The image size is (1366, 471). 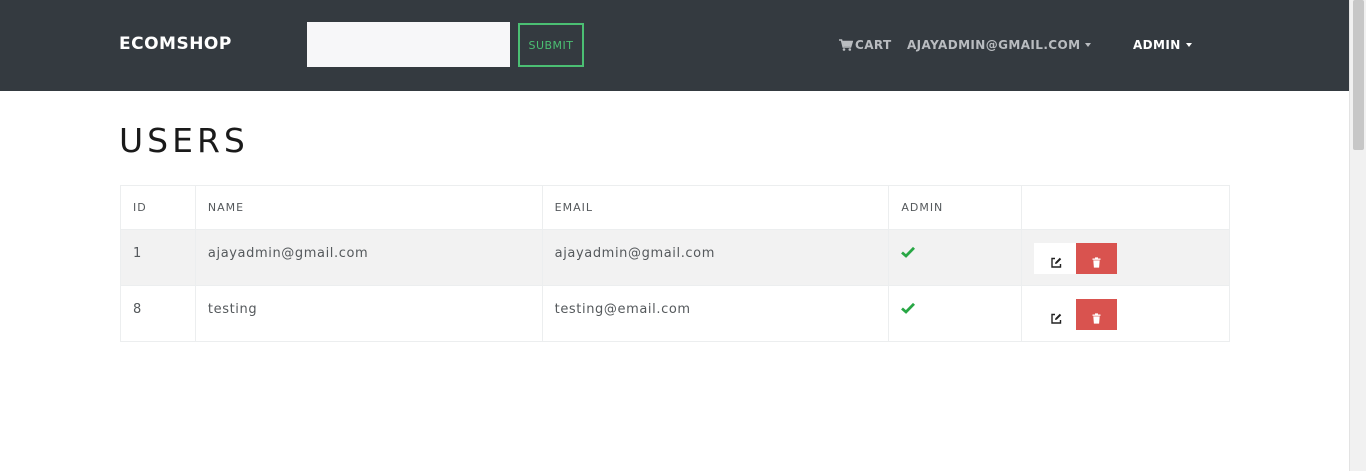 I want to click on page-title: USERS, so click(x=184, y=140).